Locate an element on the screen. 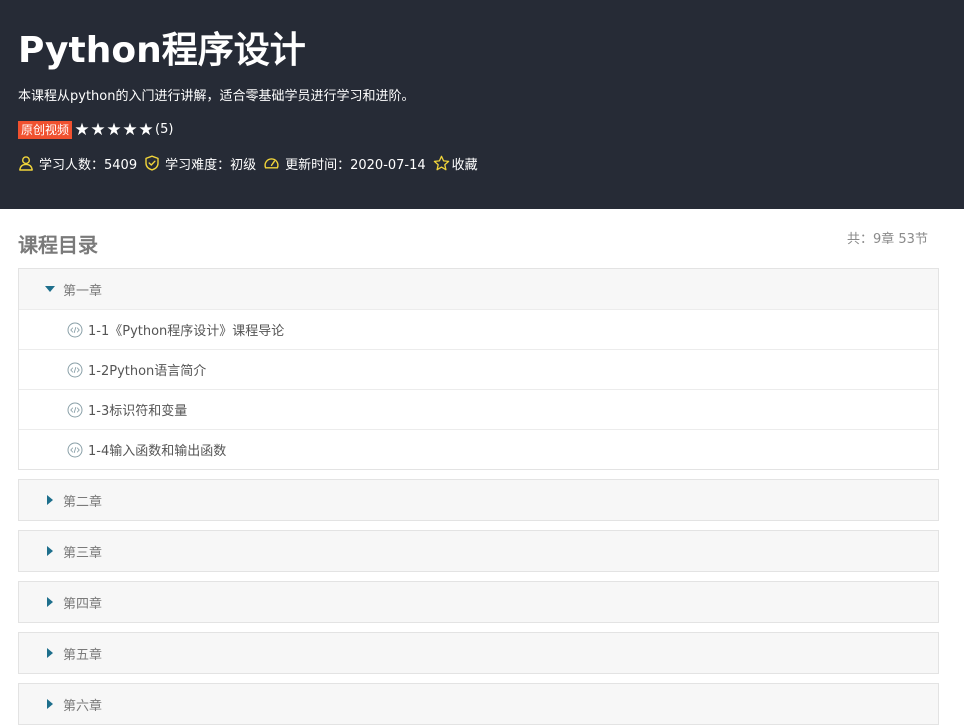  chapter-3: 第三章 is located at coordinates (478, 551).